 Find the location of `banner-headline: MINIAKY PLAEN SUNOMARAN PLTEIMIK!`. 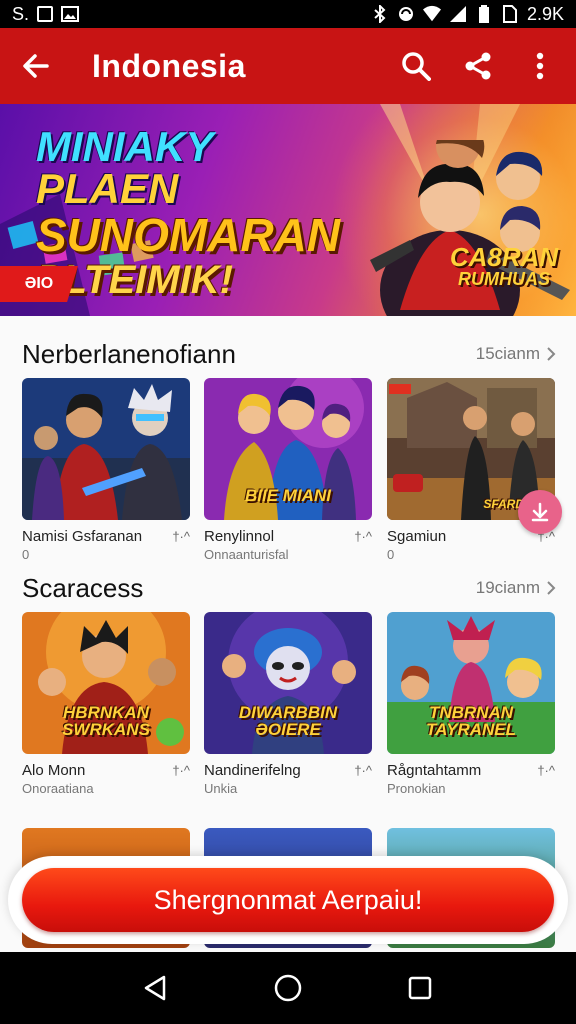

banner-headline: MINIAKY PLAEN SUNOMARAN PLTEIMIK! is located at coordinates (201, 214).